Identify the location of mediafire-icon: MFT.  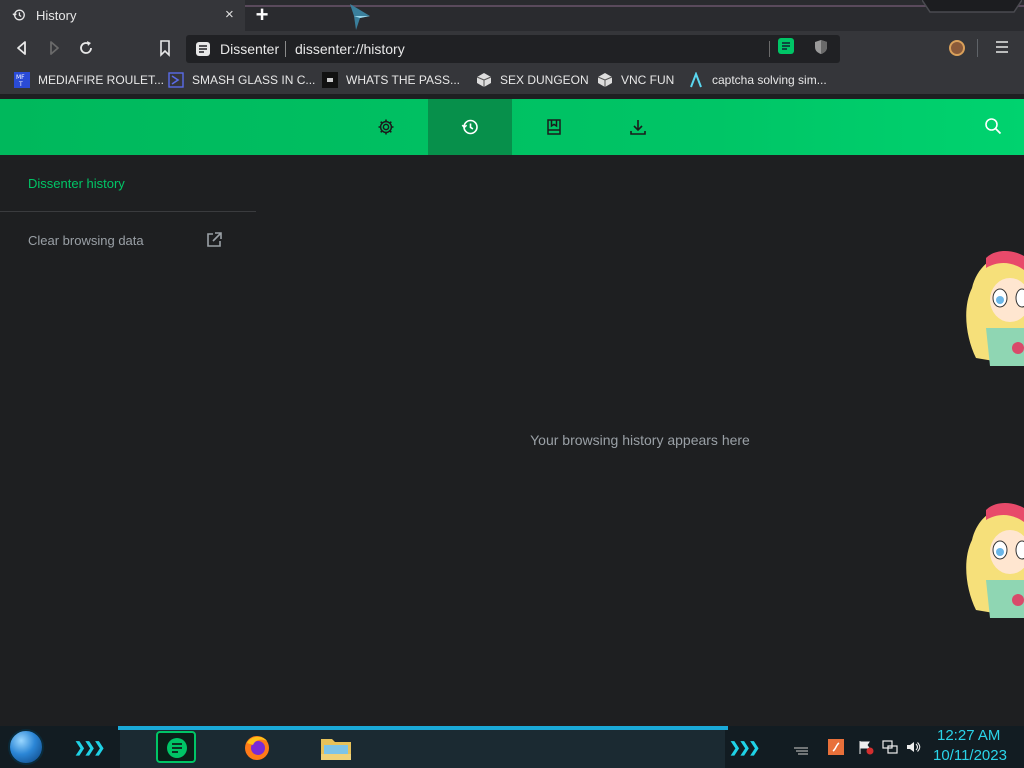
(22, 80).